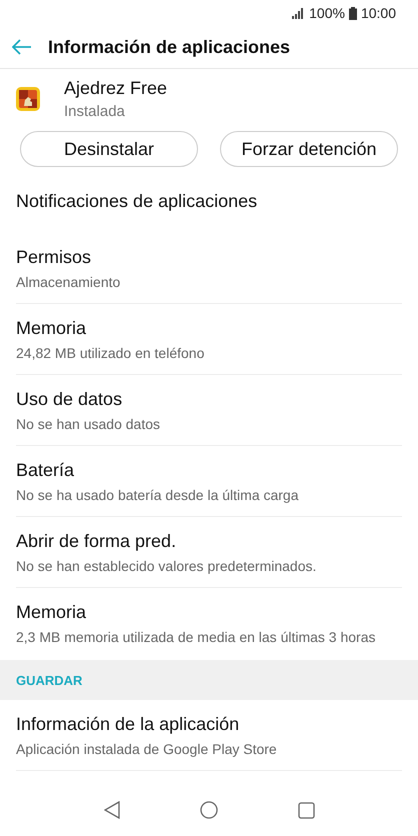 The height and width of the screenshot is (836, 418). What do you see at coordinates (209, 810) in the screenshot?
I see `home-icon` at bounding box center [209, 810].